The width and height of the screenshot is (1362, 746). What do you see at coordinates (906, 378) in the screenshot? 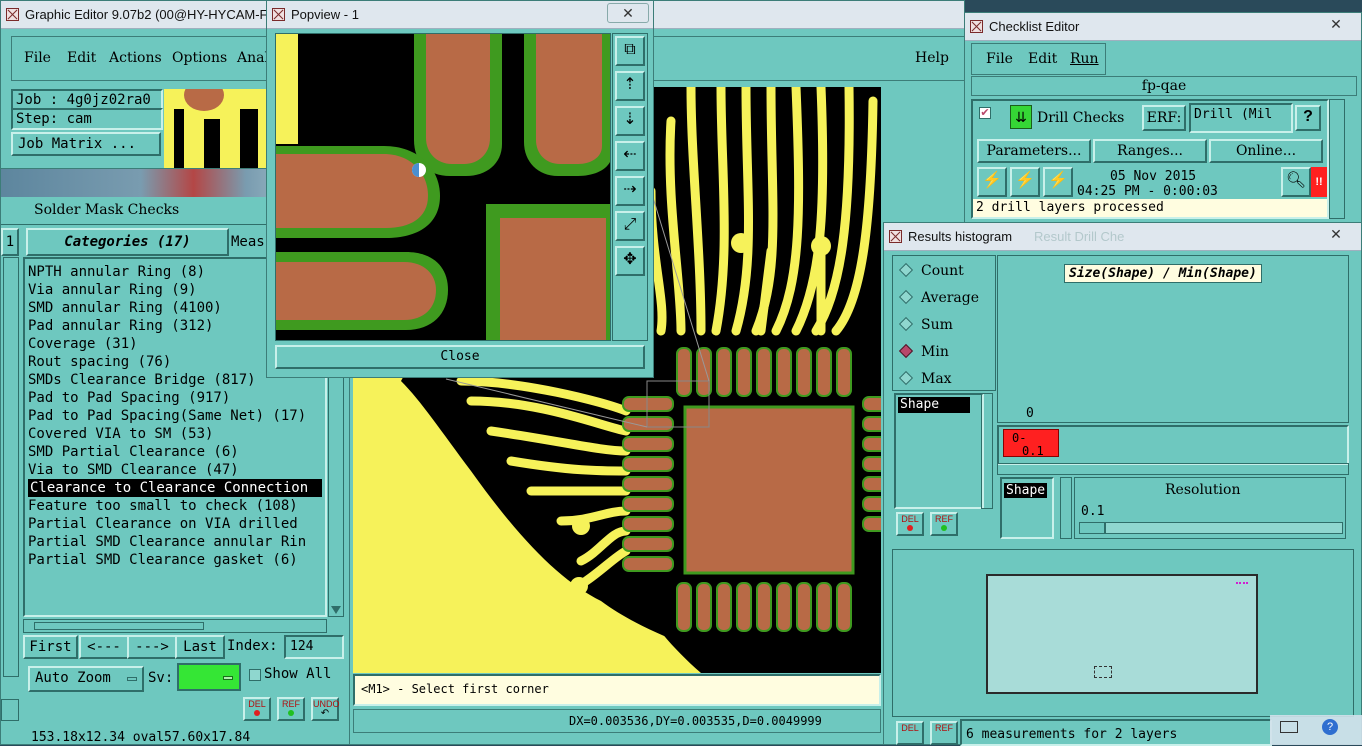
I see `radio-diamond-icon` at bounding box center [906, 378].